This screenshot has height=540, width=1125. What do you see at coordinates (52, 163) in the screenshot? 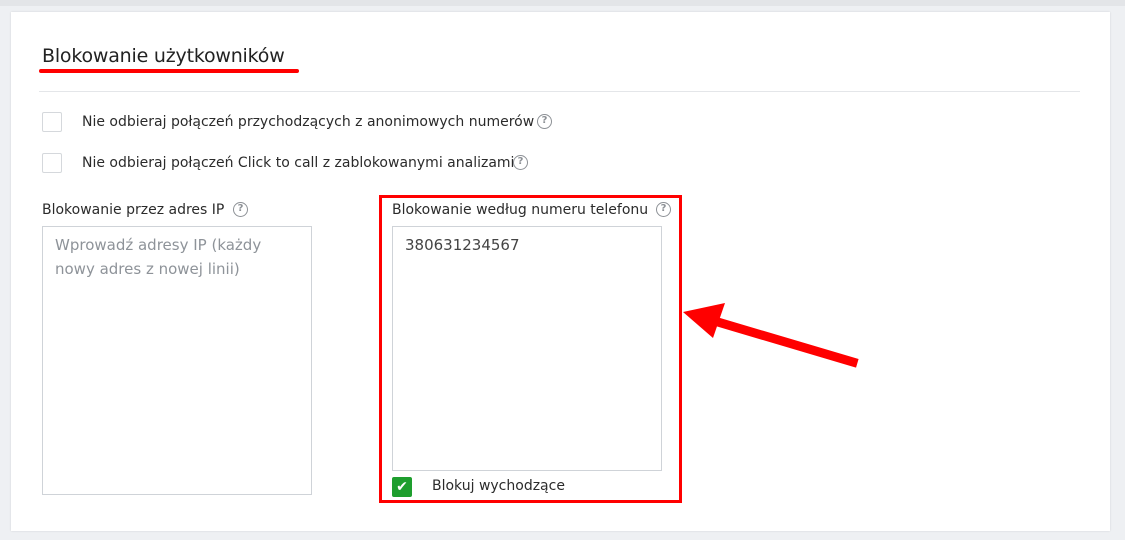
I see `click-to-call-checkbox` at bounding box center [52, 163].